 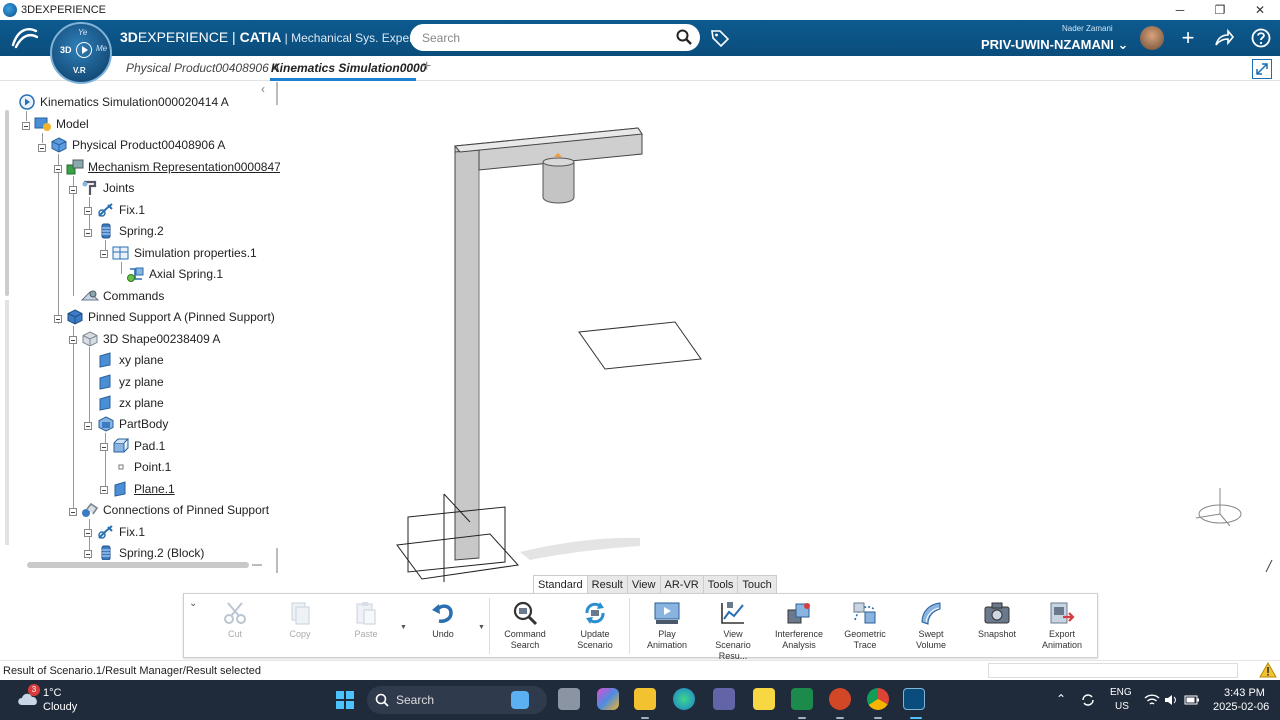 I want to click on tree-node-fix-2: Fix.1, so click(x=121, y=532).